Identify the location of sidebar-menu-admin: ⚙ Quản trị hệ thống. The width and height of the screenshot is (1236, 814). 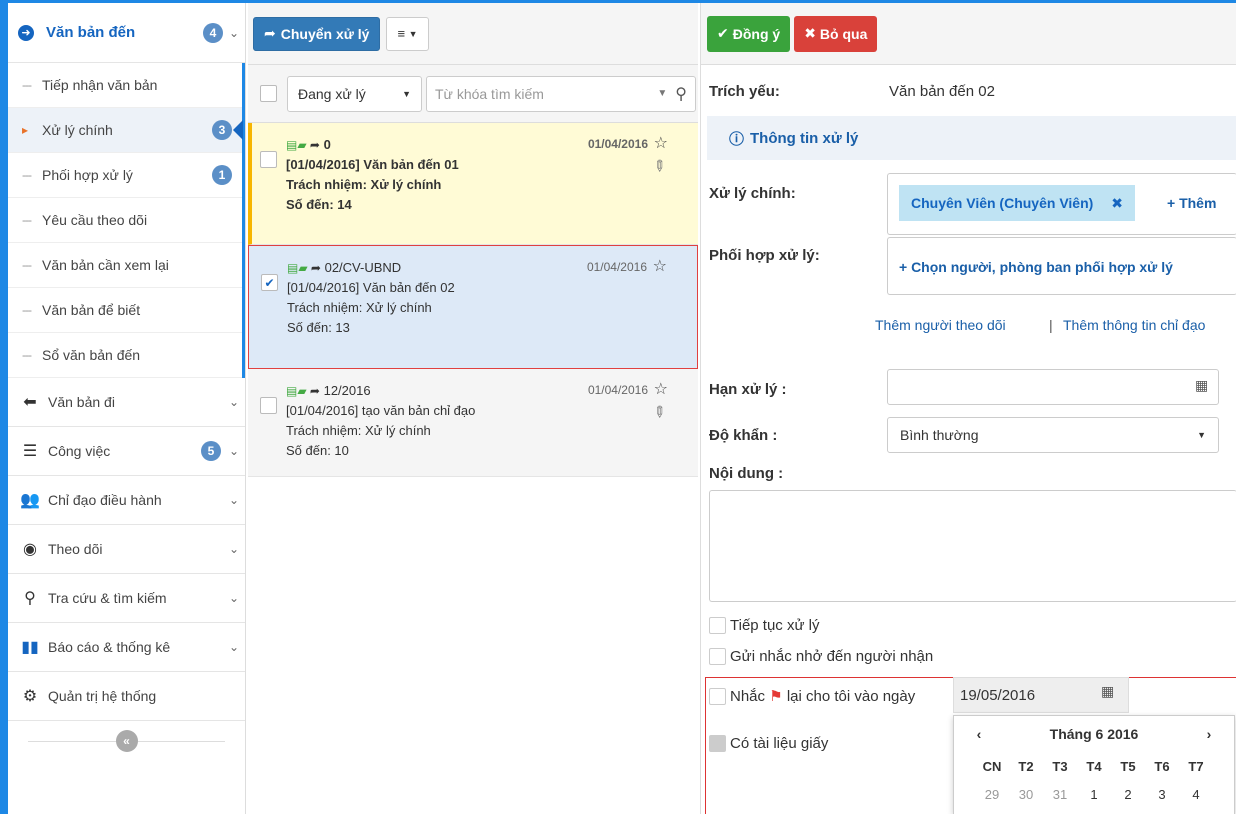
(126, 696).